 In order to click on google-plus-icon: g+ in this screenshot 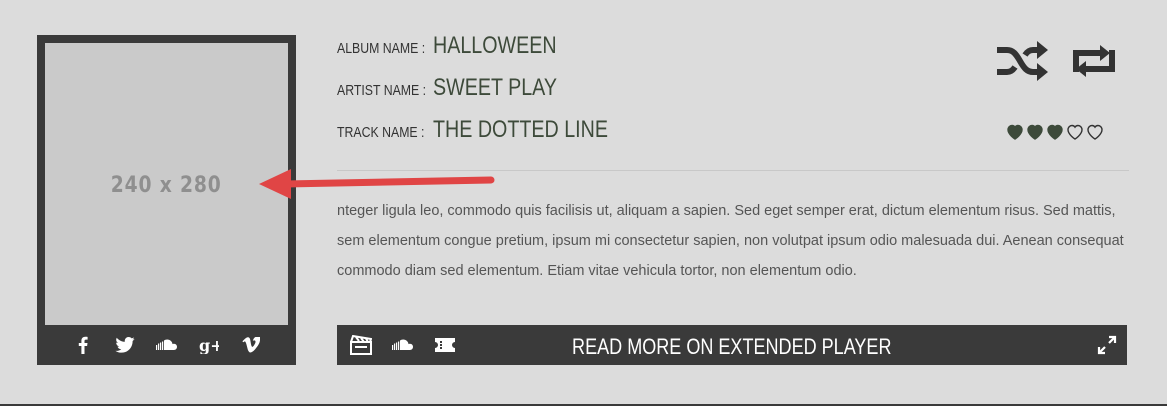, I will do `click(209, 345)`.